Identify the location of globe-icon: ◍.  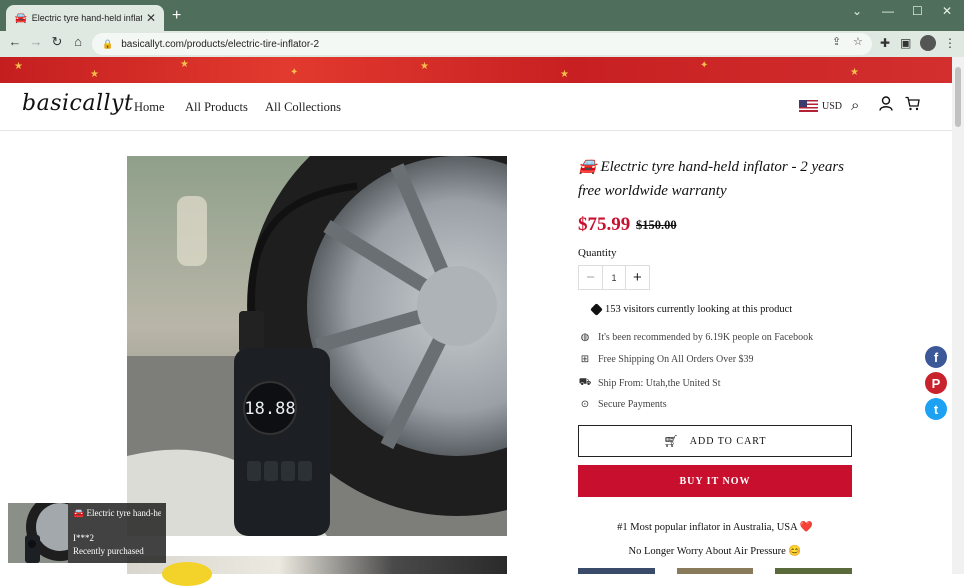
(585, 337).